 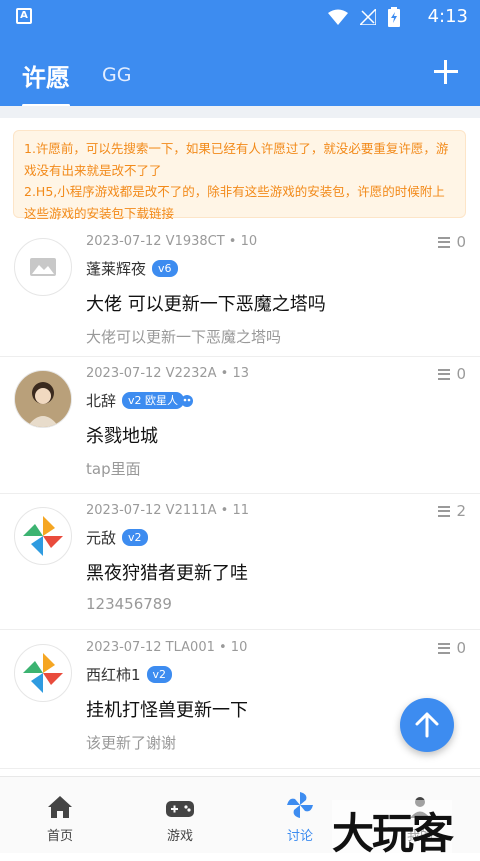 I want to click on post-meta: 2023-07-12 V1938CT • 10, so click(x=172, y=241).